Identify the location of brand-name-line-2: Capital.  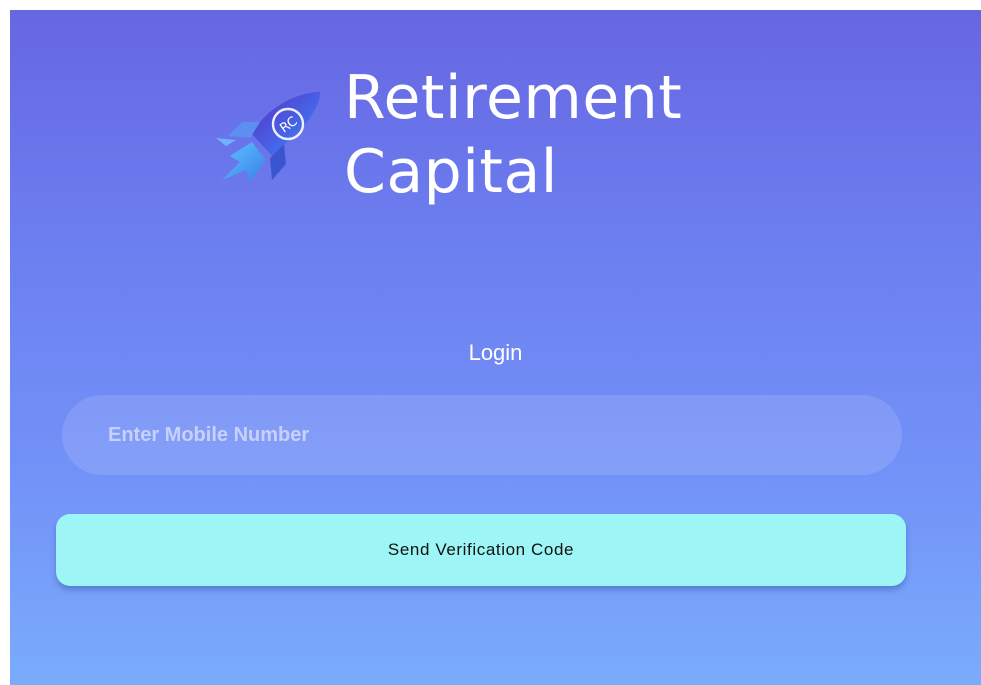
(451, 172).